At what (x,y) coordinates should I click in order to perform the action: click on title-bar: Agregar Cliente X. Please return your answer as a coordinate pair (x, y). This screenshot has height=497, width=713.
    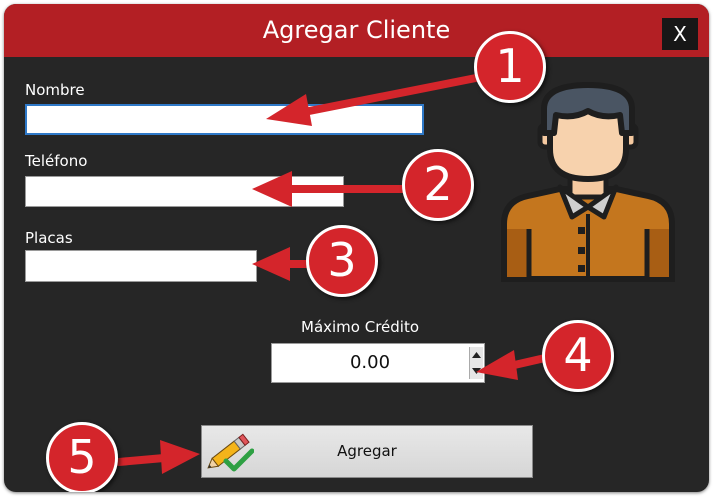
    Looking at the image, I should click on (356, 30).